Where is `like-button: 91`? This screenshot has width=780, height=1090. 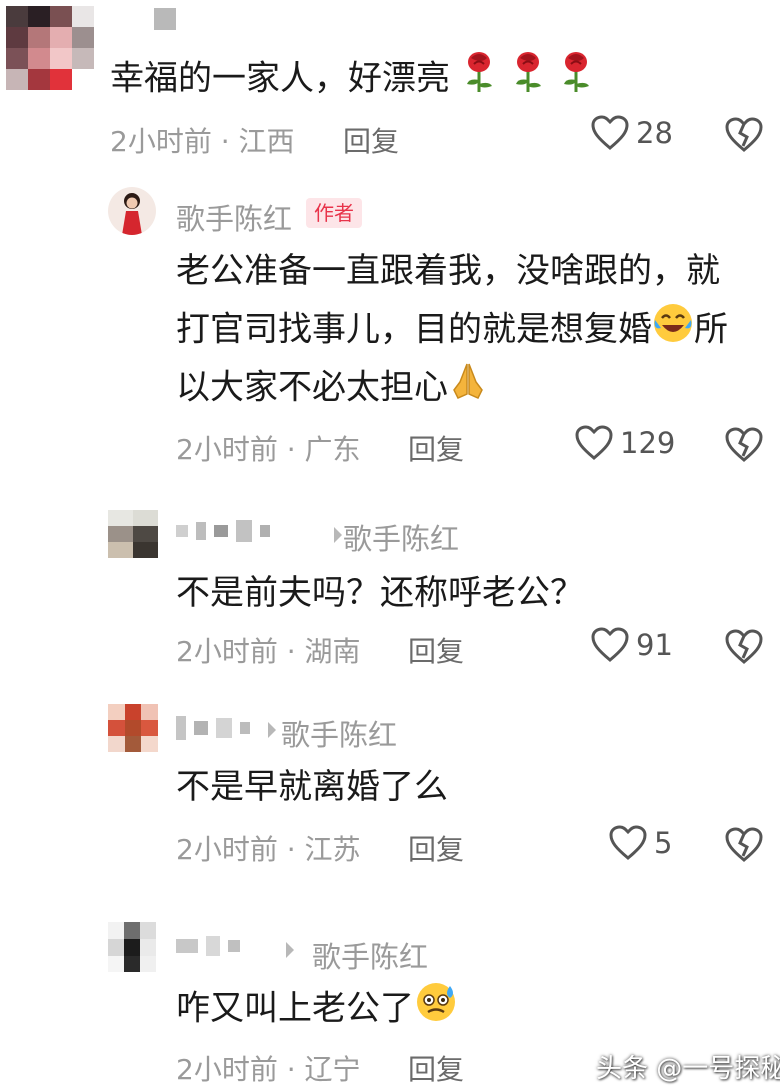 like-button: 91 is located at coordinates (631, 645).